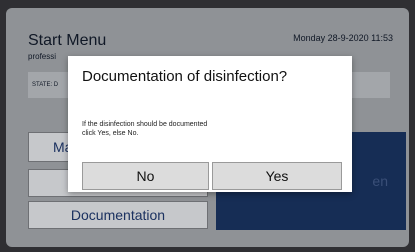  What do you see at coordinates (185, 76) in the screenshot?
I see `dialog-title: Documentation of disinfection?` at bounding box center [185, 76].